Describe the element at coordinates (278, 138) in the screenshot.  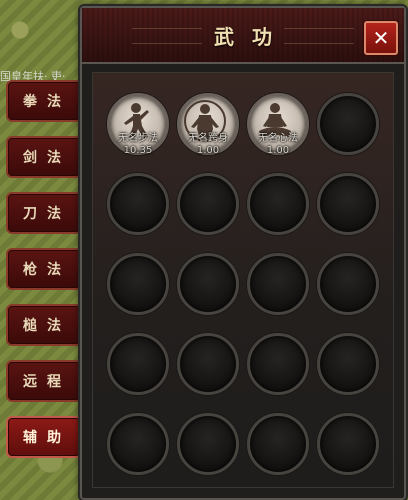
I see `skill-name: 无名心法` at that location.